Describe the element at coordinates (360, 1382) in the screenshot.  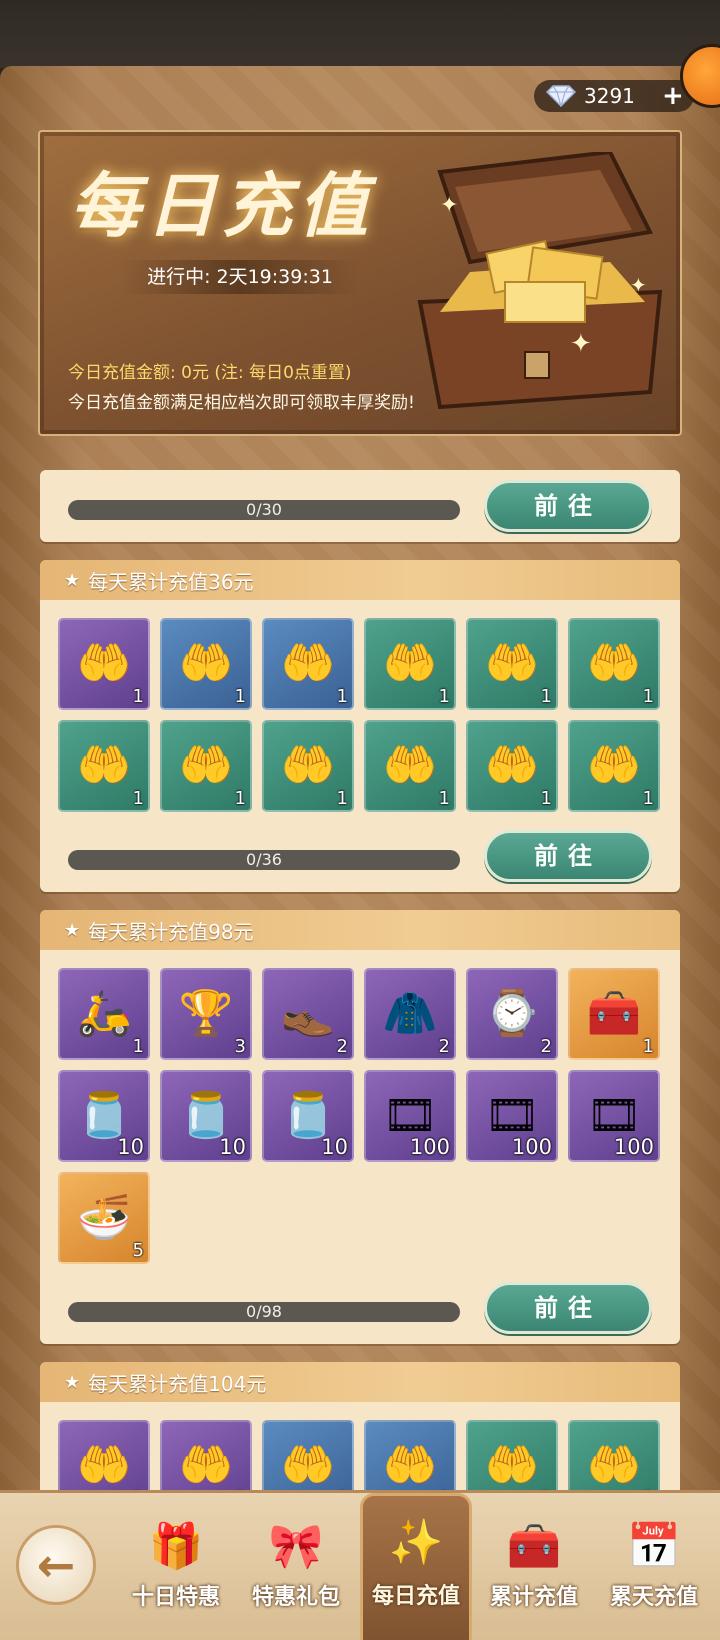
I see `tier-header: ★ 每天累计充值104元` at that location.